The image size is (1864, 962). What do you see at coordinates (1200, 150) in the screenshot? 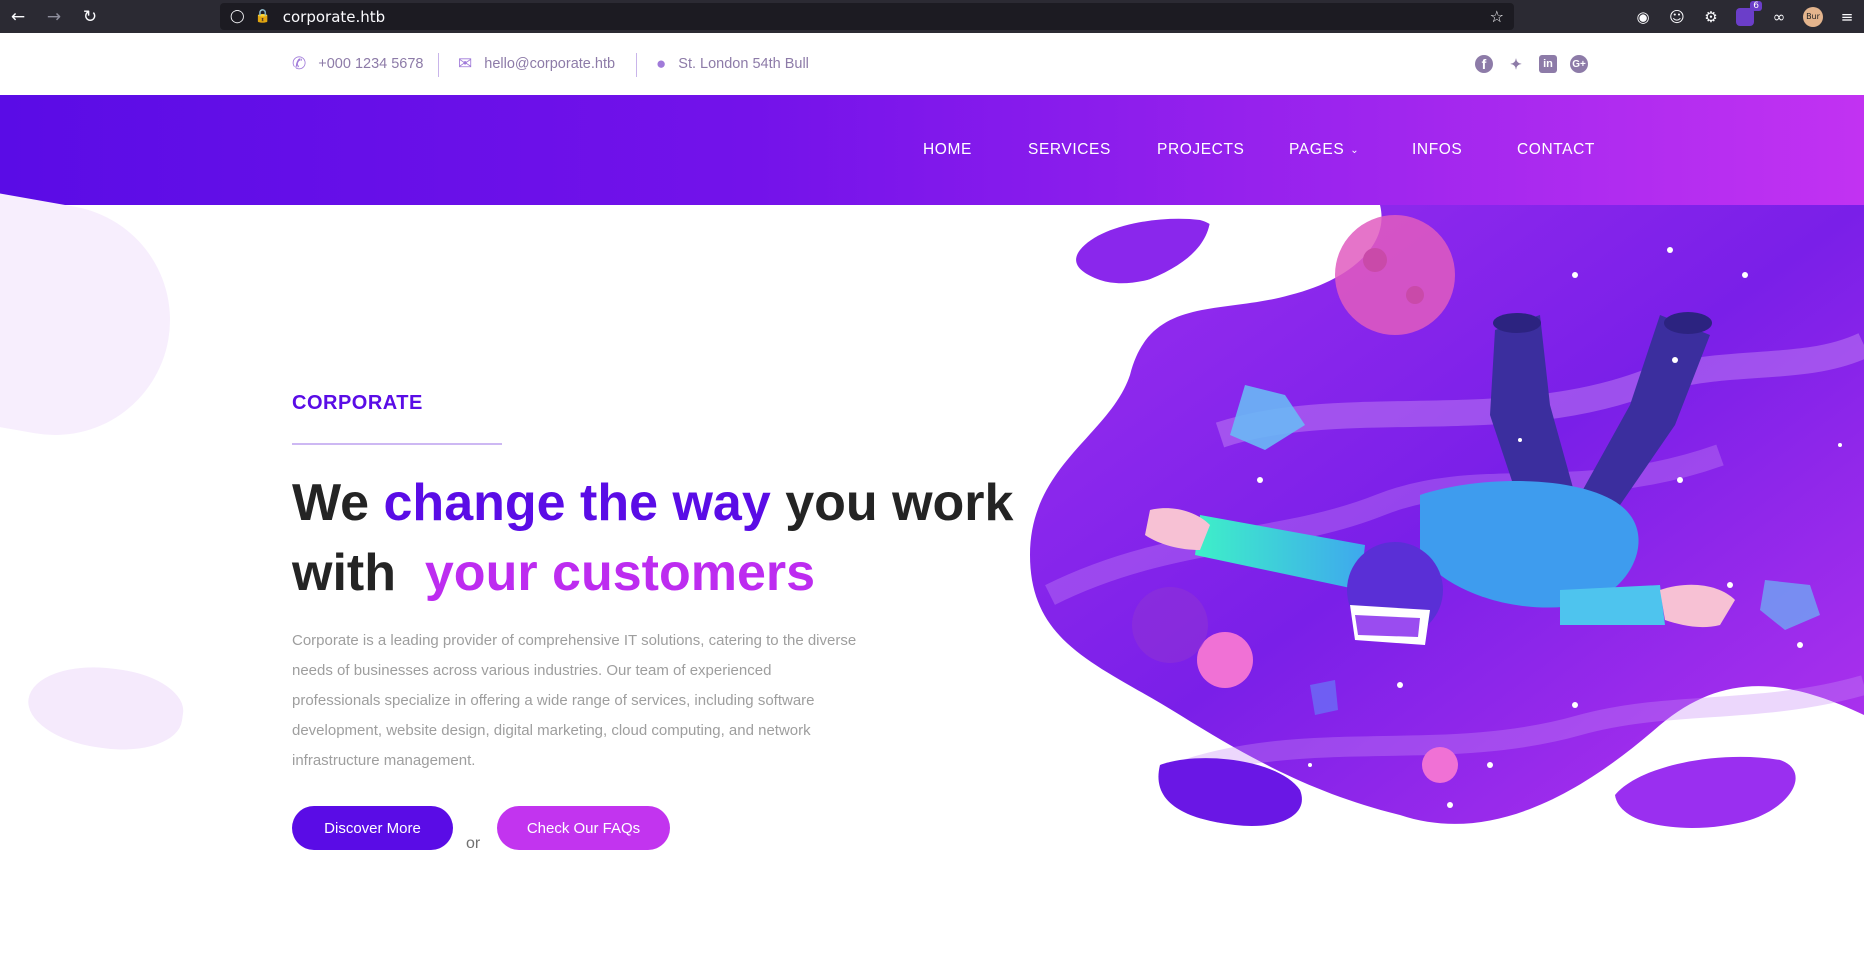
I see `nav-projects: PROJECTS` at bounding box center [1200, 150].